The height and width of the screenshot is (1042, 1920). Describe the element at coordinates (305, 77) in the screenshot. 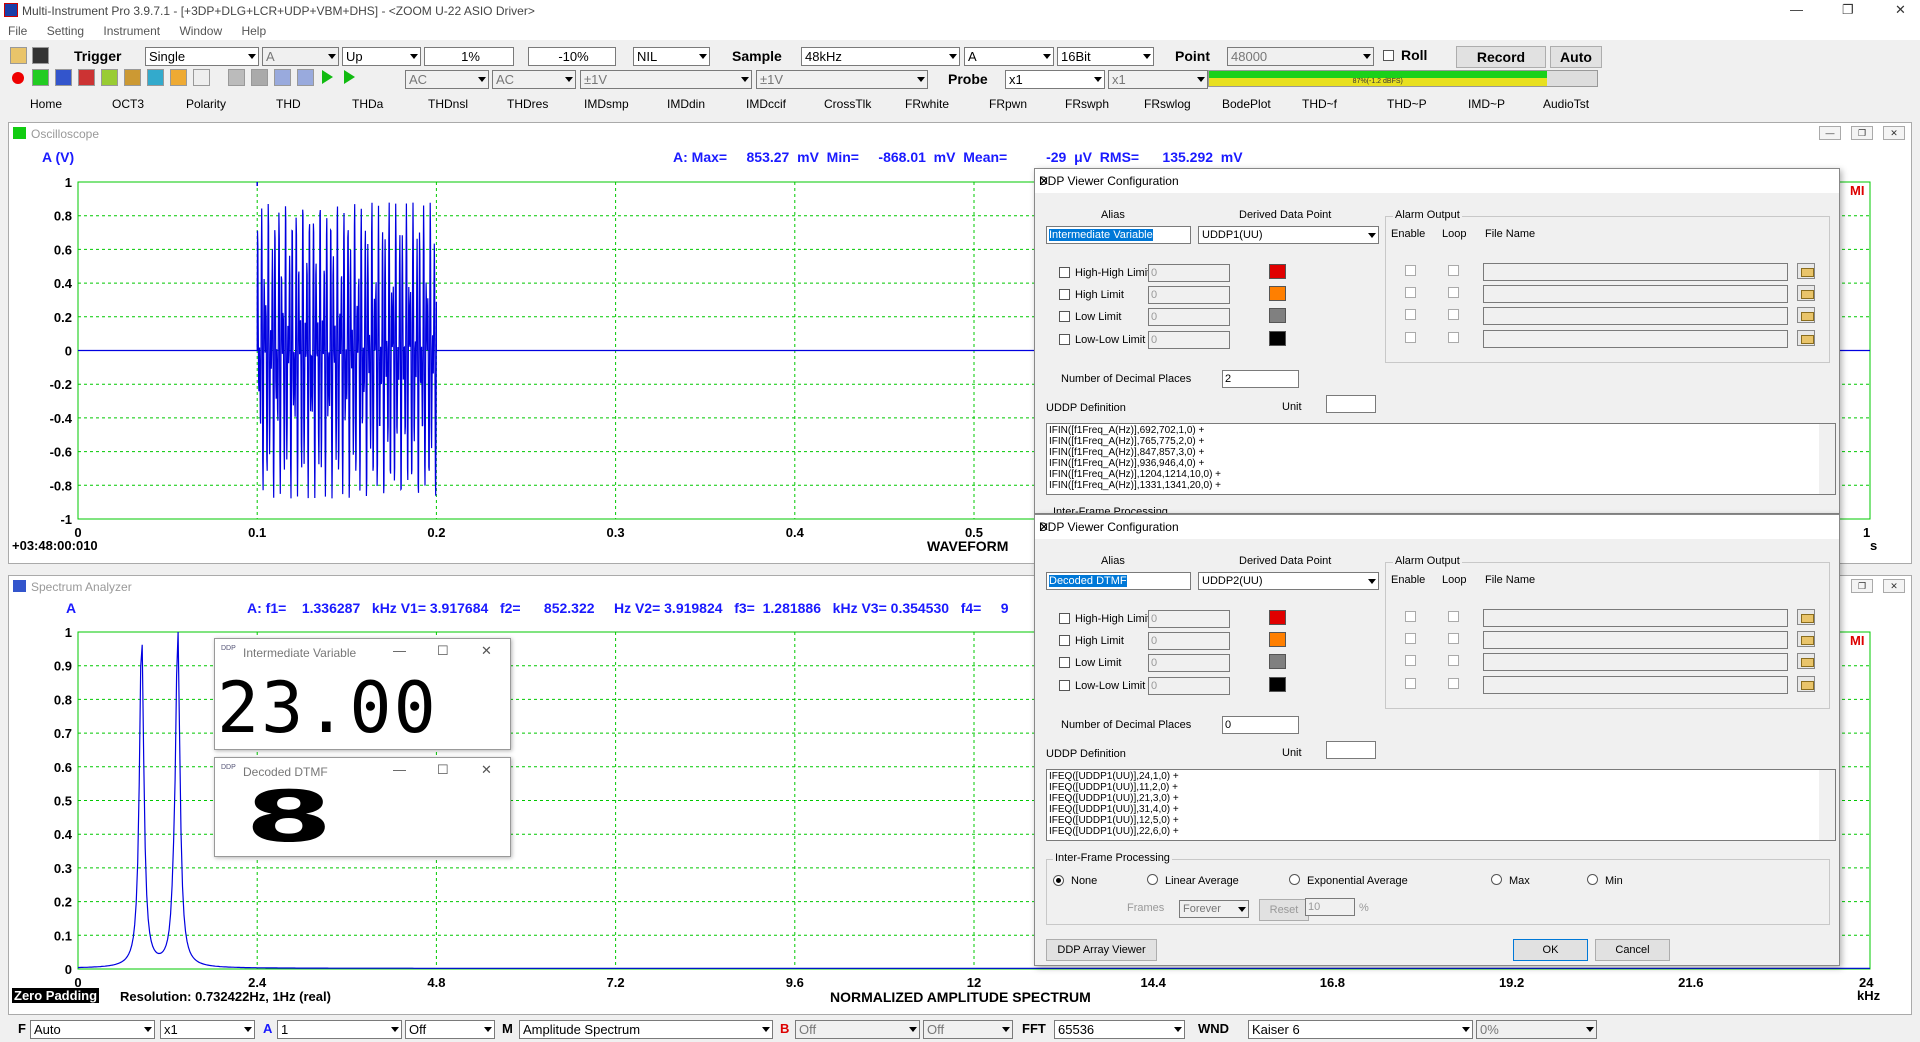

I see `speaker-icon` at that location.